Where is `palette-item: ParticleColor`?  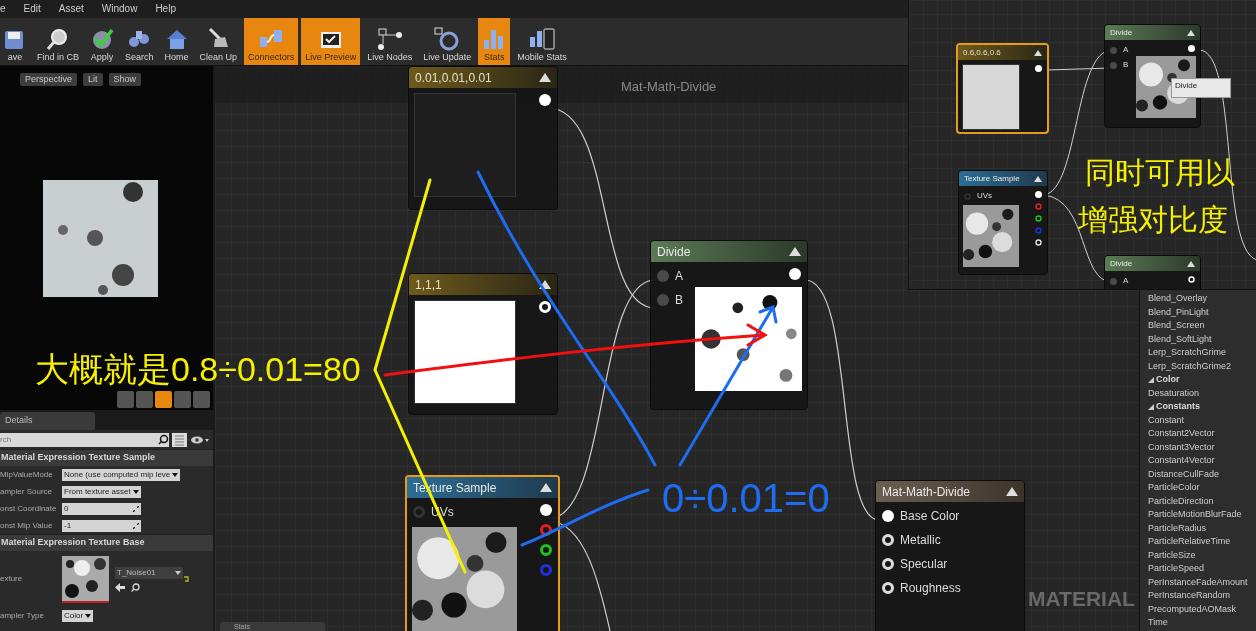
palette-item: ParticleColor is located at coordinates (1202, 488).